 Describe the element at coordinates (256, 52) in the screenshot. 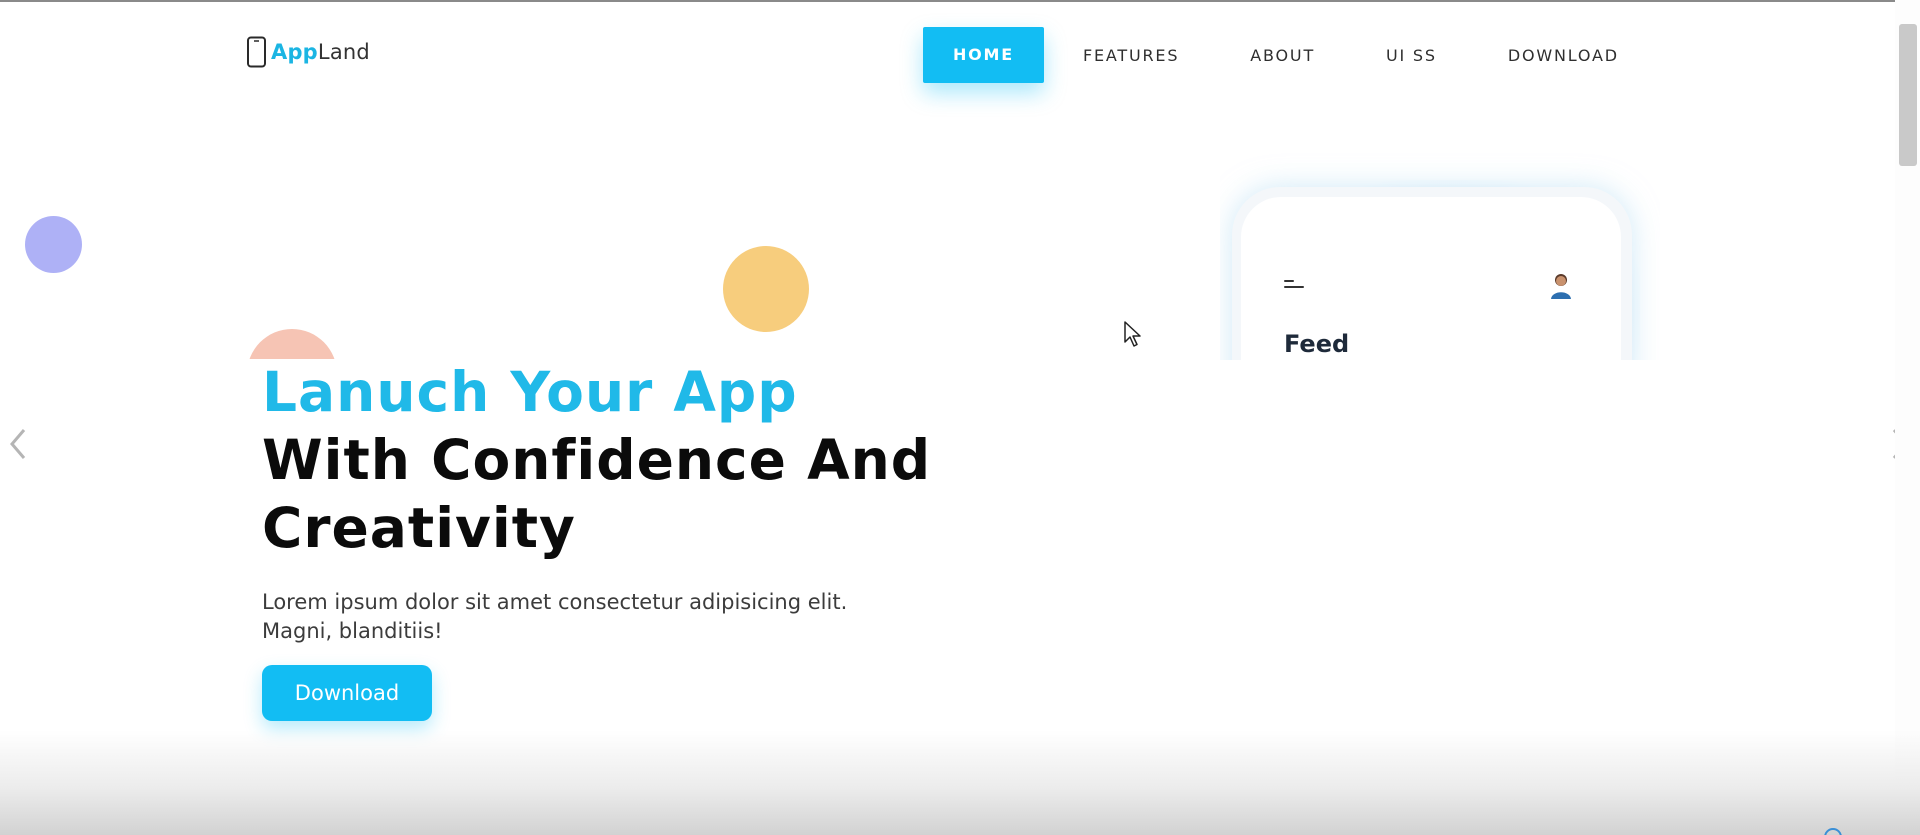

I see `phone-outline-icon` at that location.